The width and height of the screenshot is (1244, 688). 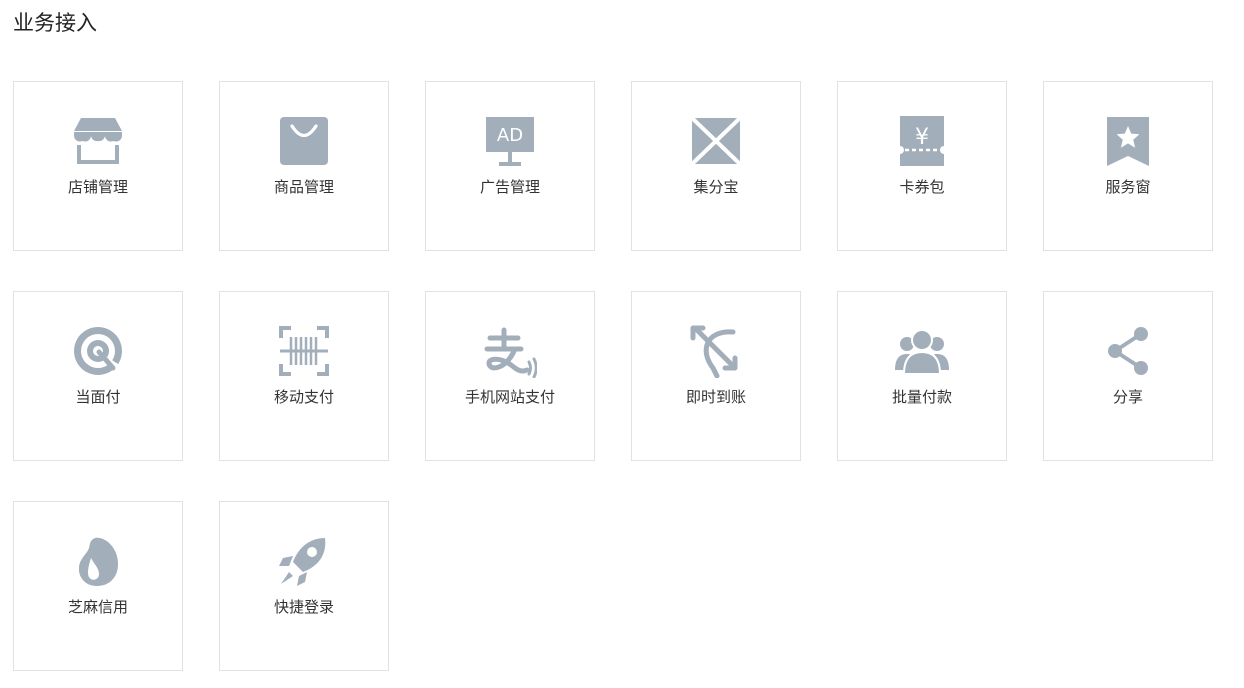 I want to click on share-icon, so click(x=1128, y=351).